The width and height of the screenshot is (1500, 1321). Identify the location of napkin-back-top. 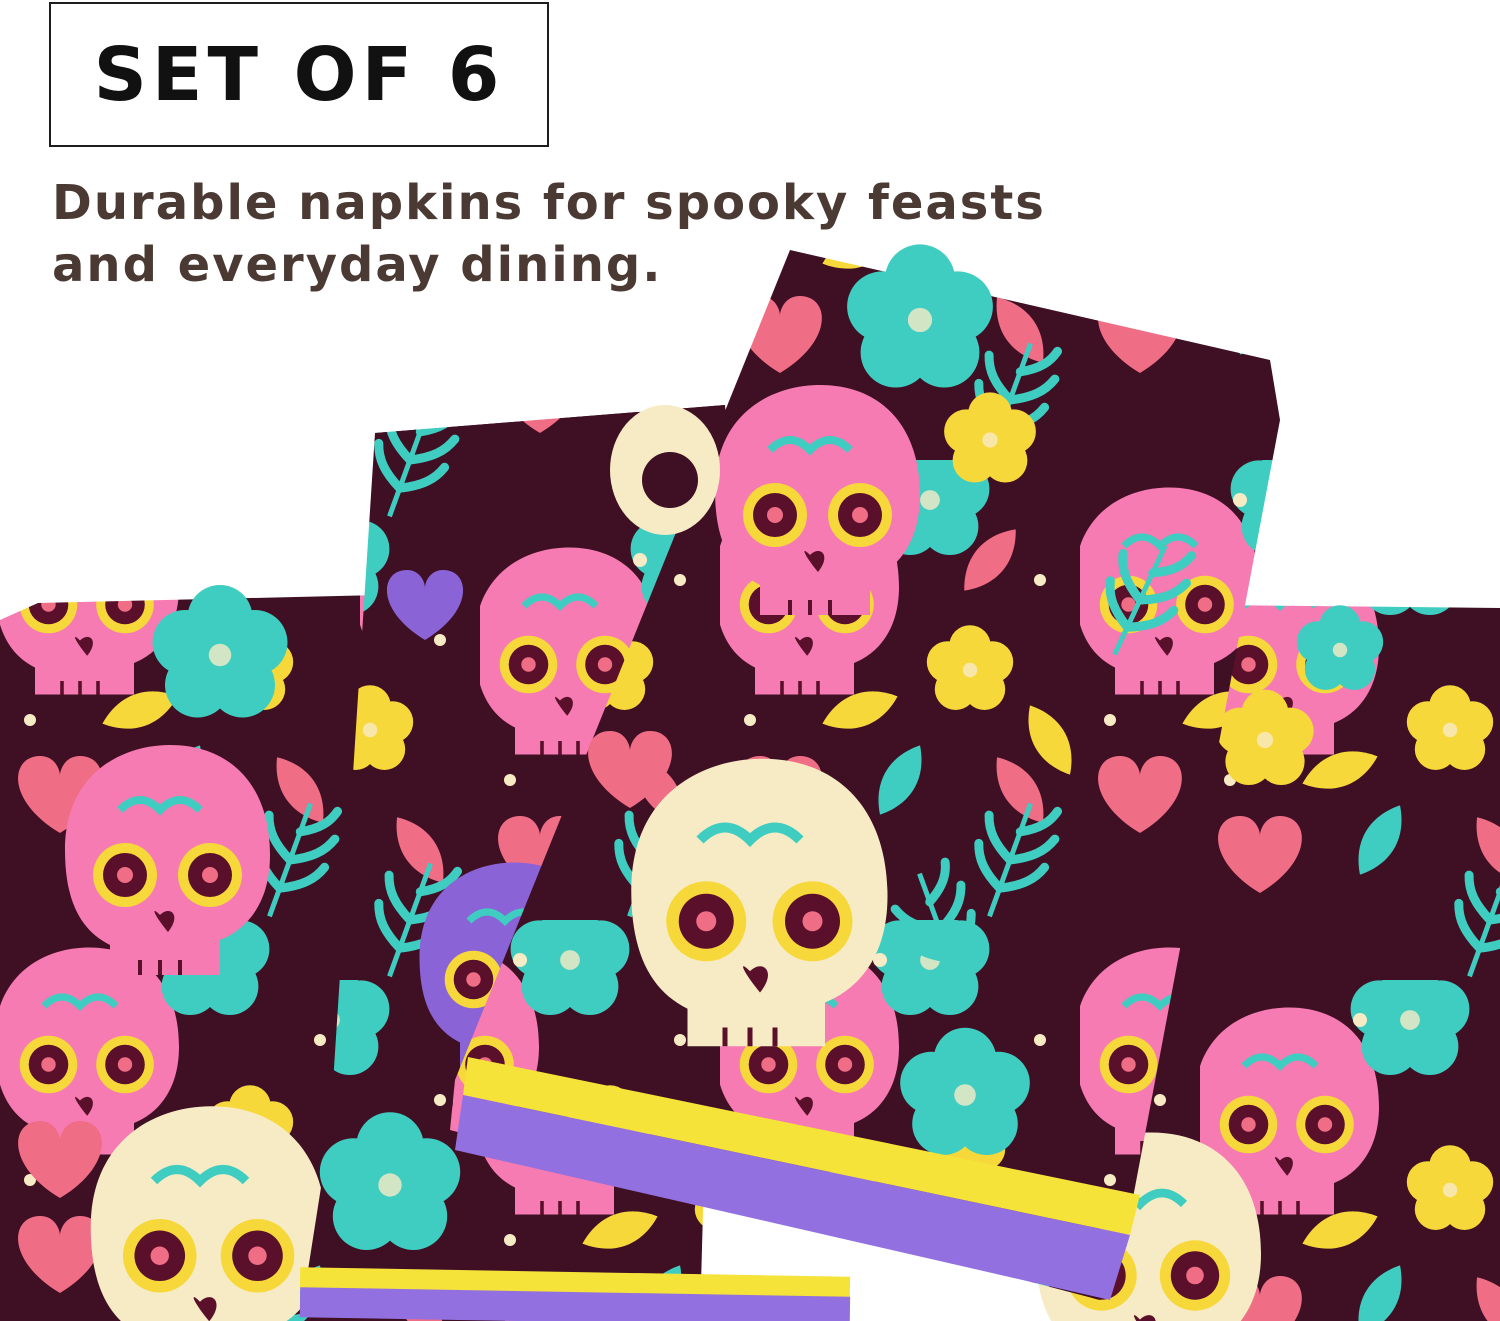
(665, 470).